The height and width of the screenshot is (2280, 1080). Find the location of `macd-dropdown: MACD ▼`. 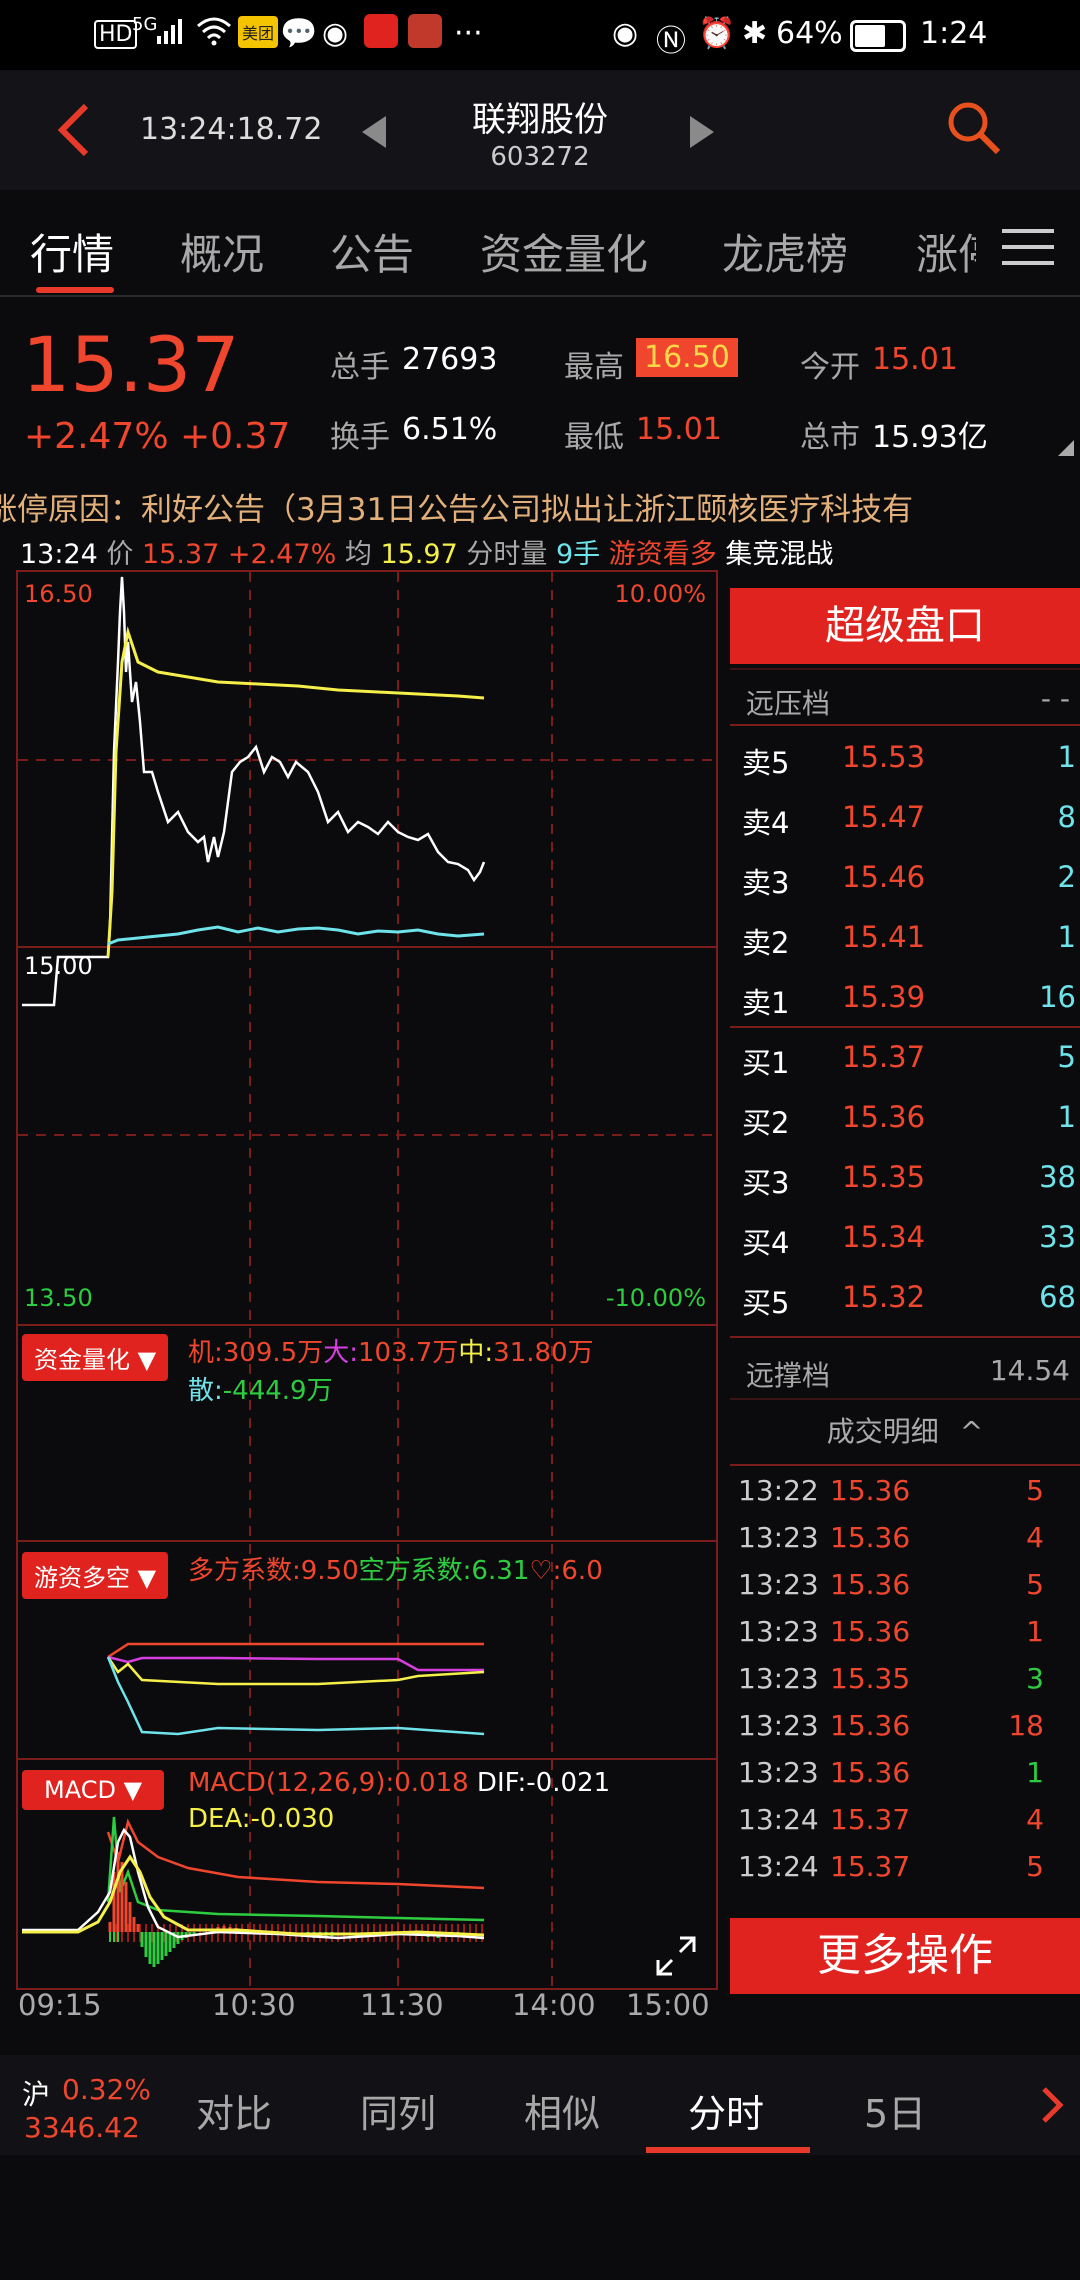

macd-dropdown: MACD ▼ is located at coordinates (93, 1790).